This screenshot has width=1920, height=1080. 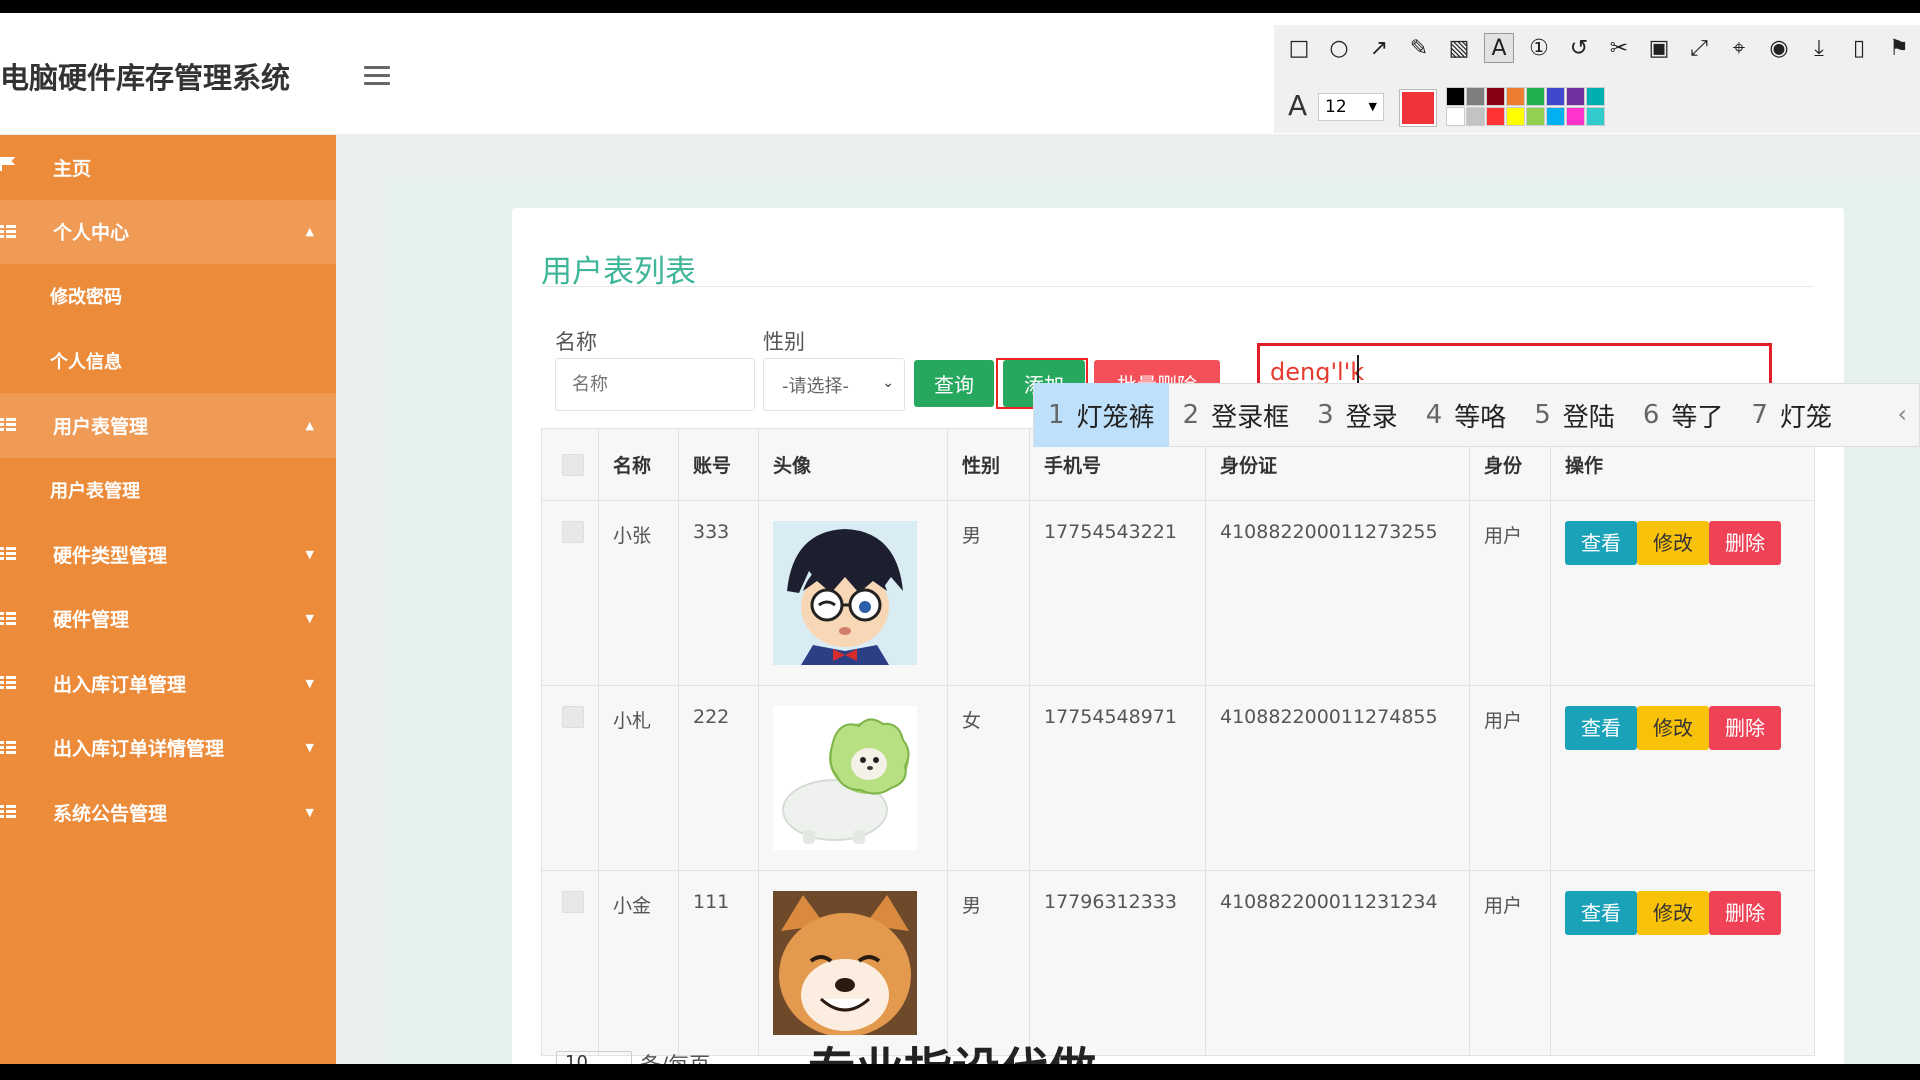 What do you see at coordinates (1902, 414) in the screenshot?
I see `chevron-left-icon: ‹` at bounding box center [1902, 414].